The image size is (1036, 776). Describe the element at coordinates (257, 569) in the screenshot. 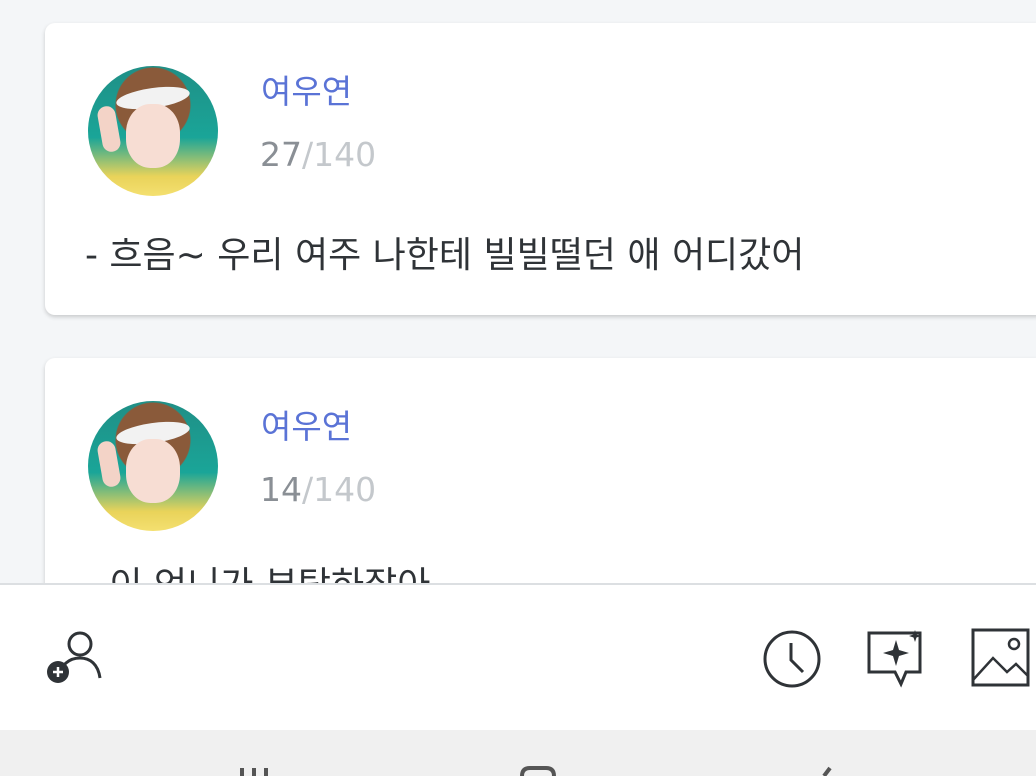

I see `post-text: - 이 언니가 부탁하잖아` at that location.